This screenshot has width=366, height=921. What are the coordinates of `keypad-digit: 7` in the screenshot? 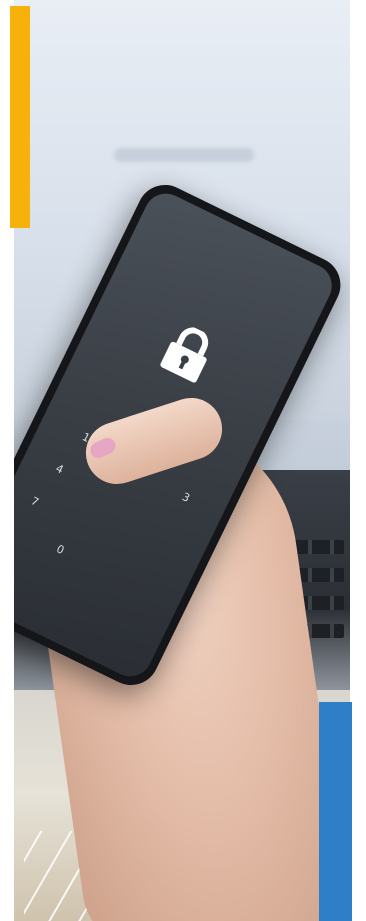 It's located at (34, 502).